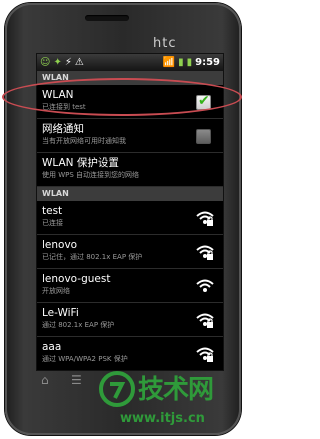  What do you see at coordinates (52, 223) in the screenshot?
I see `network-status: 已连接` at bounding box center [52, 223].